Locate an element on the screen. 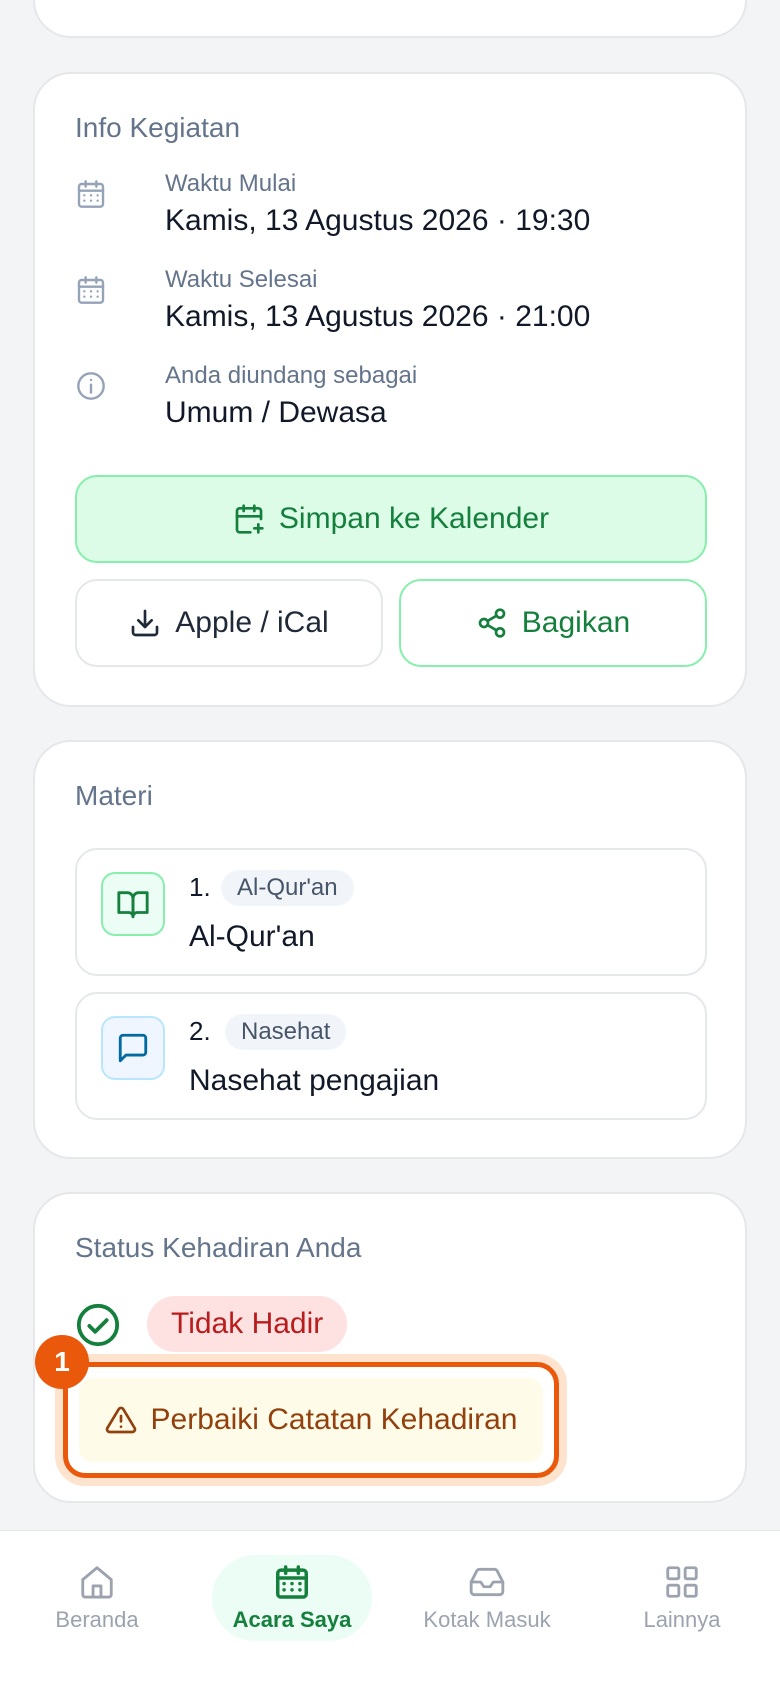  apple-ical-label: Apple / iCal is located at coordinates (252, 622).